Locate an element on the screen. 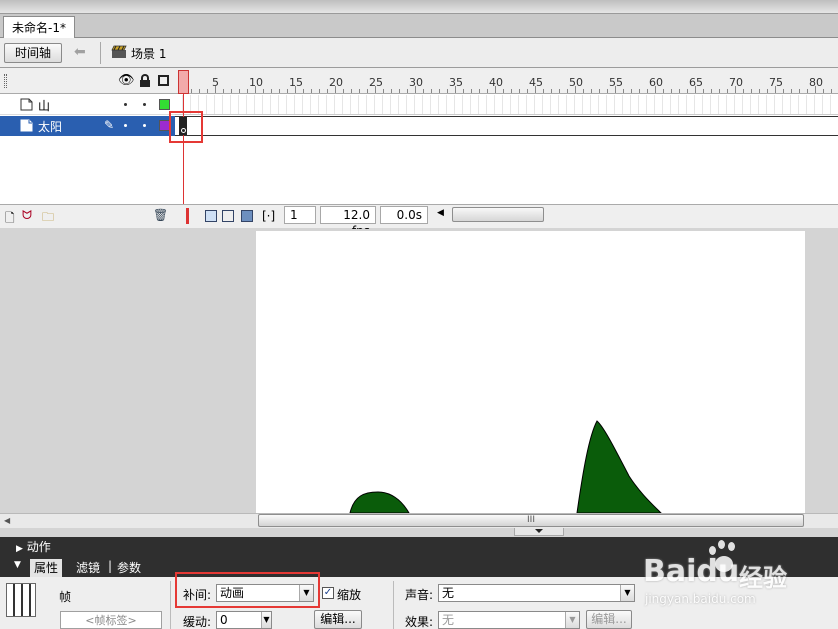  layer-row-shan: 山 is located at coordinates (87, 105).